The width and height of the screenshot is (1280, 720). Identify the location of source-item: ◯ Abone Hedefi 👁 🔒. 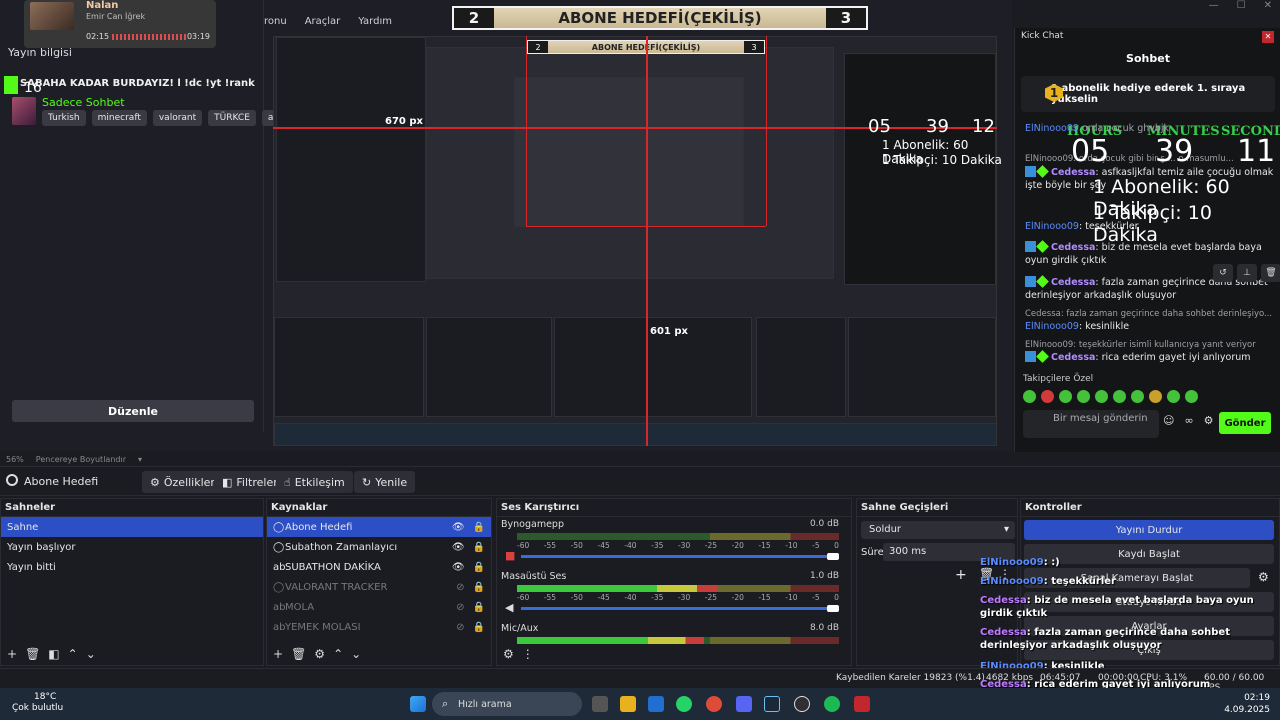
(379, 527).